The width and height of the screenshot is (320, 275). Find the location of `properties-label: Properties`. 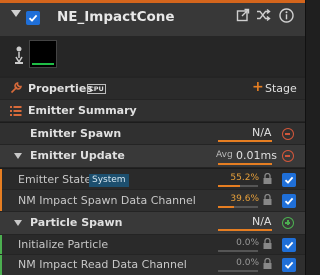

properties-label: Properties is located at coordinates (60, 88).